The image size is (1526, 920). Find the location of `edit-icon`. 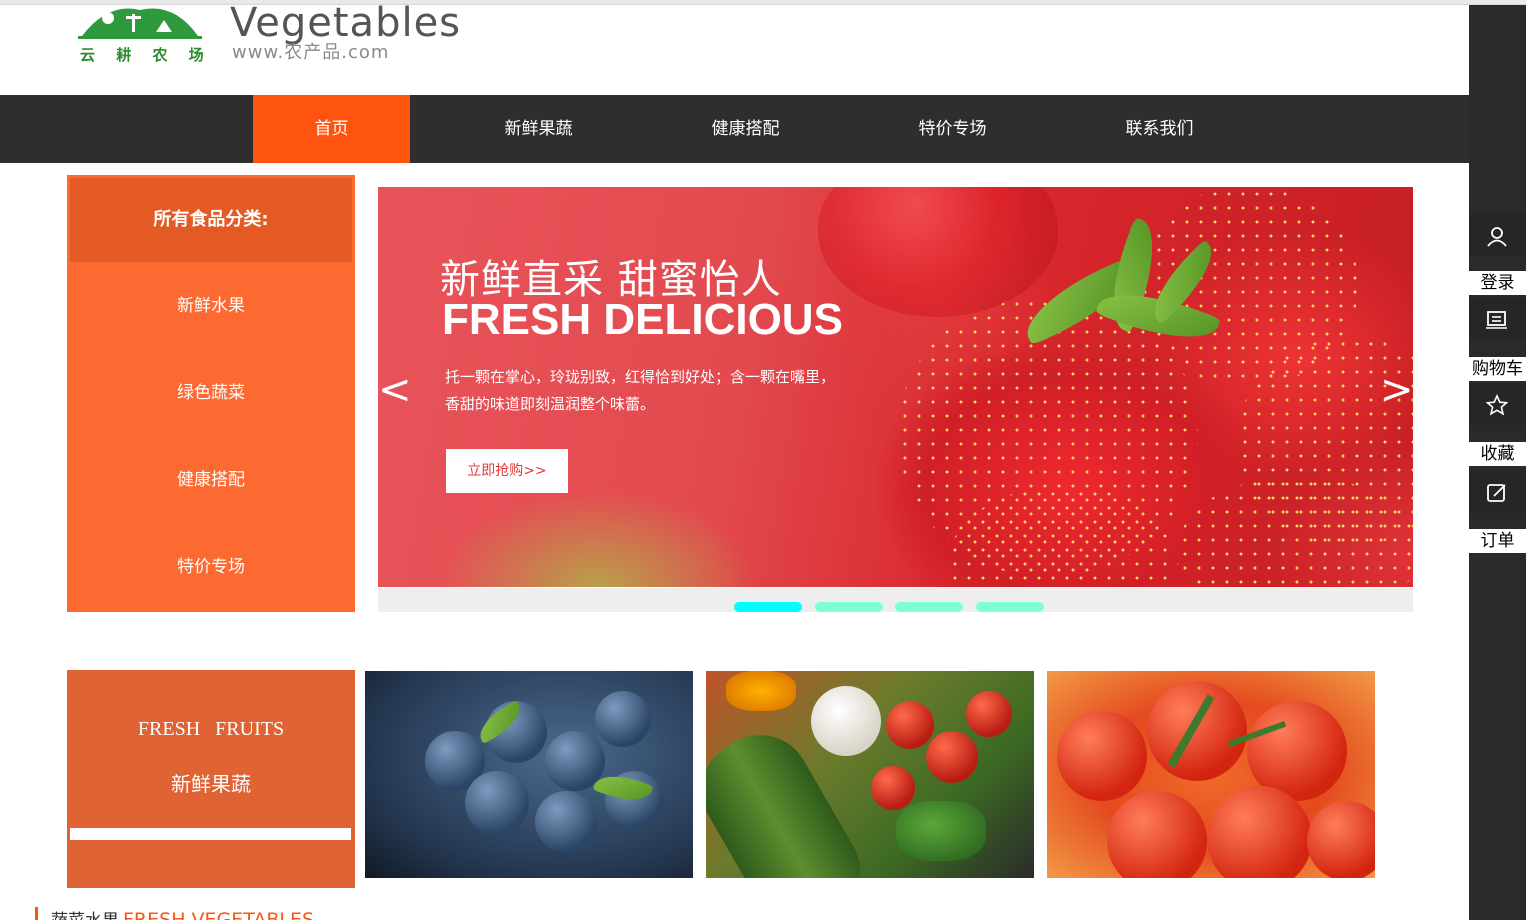

edit-icon is located at coordinates (1496, 493).